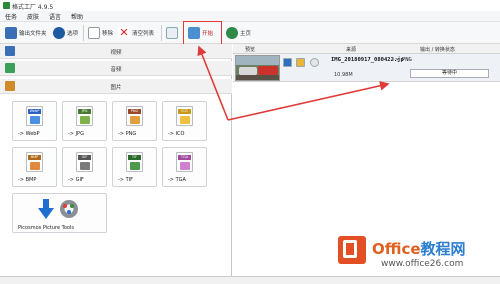 The height and width of the screenshot is (284, 500). I want to click on watermark-url: www.office26.com, so click(422, 264).